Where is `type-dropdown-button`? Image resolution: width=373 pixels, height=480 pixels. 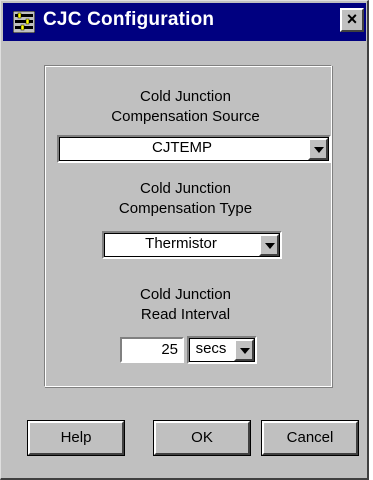
type-dropdown-button is located at coordinates (269, 245).